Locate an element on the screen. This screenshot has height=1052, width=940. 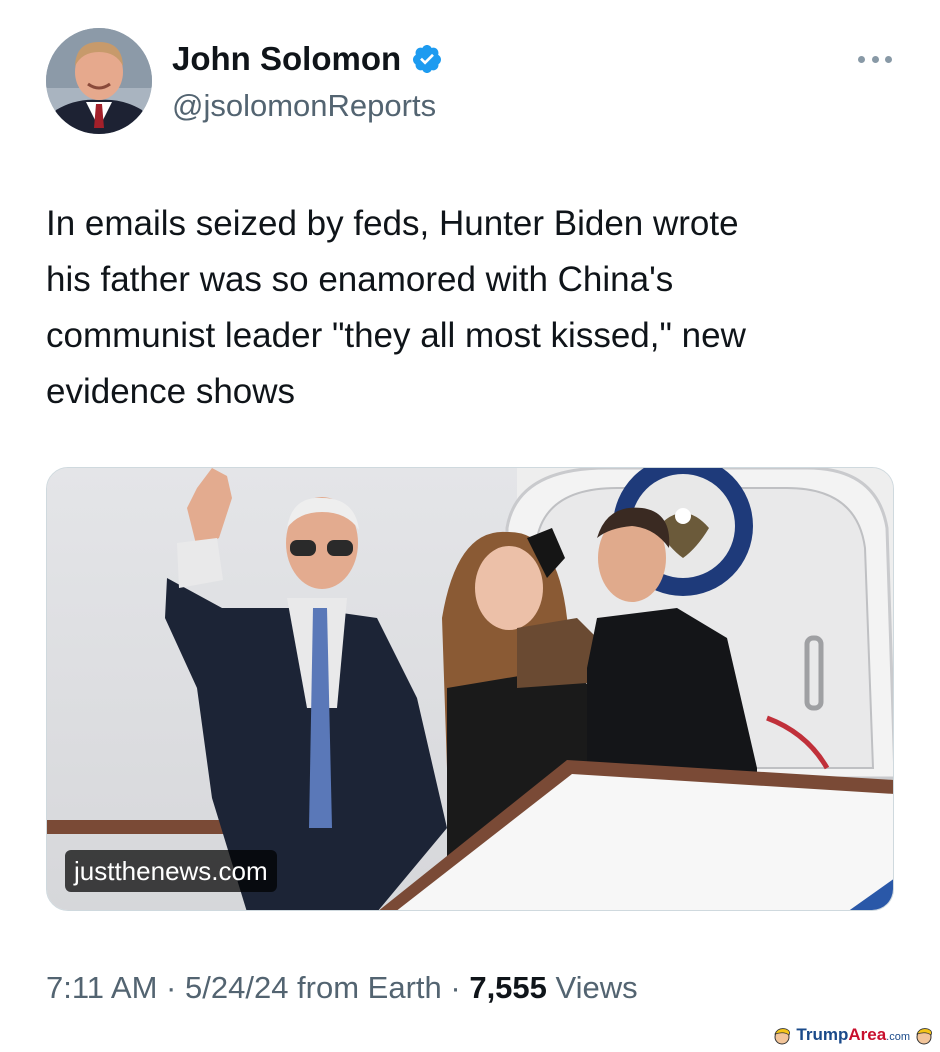
tweet-source: from Earth is located at coordinates (365, 987).